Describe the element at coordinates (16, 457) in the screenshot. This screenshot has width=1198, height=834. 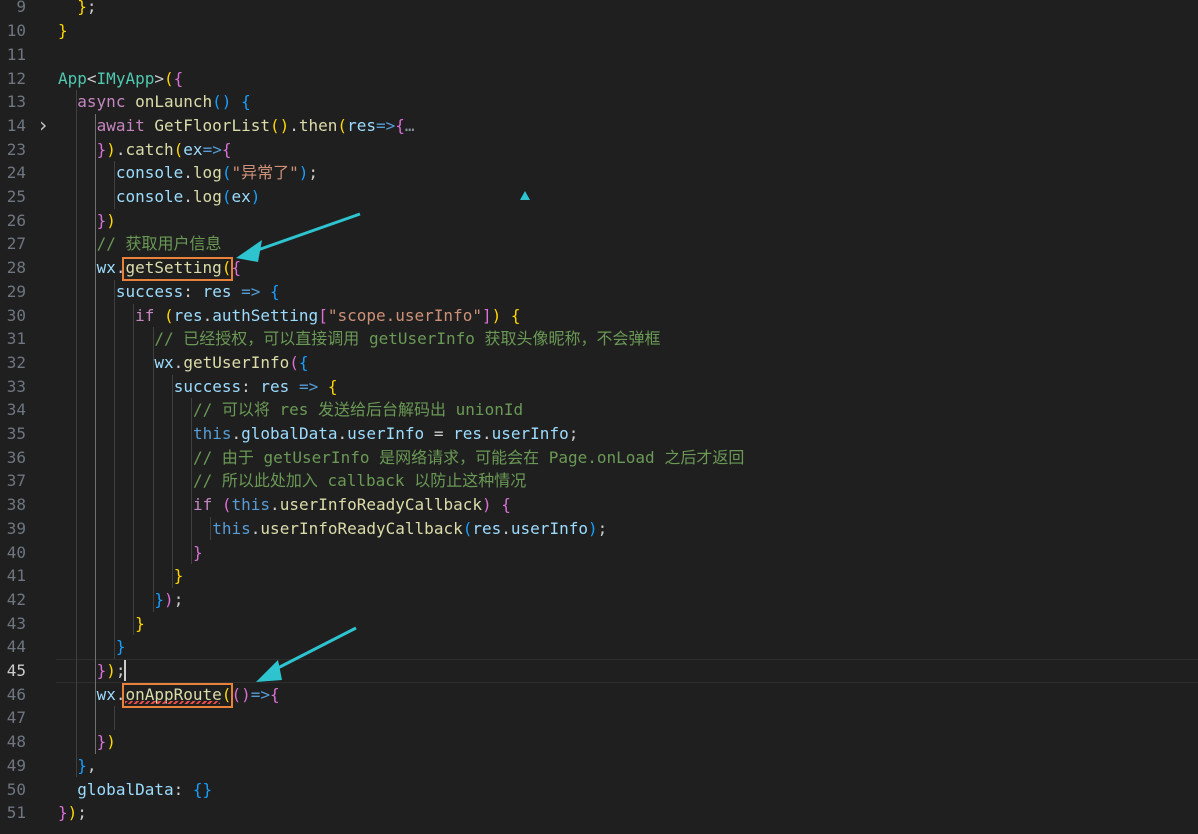
I see `line-number: 36` at that location.